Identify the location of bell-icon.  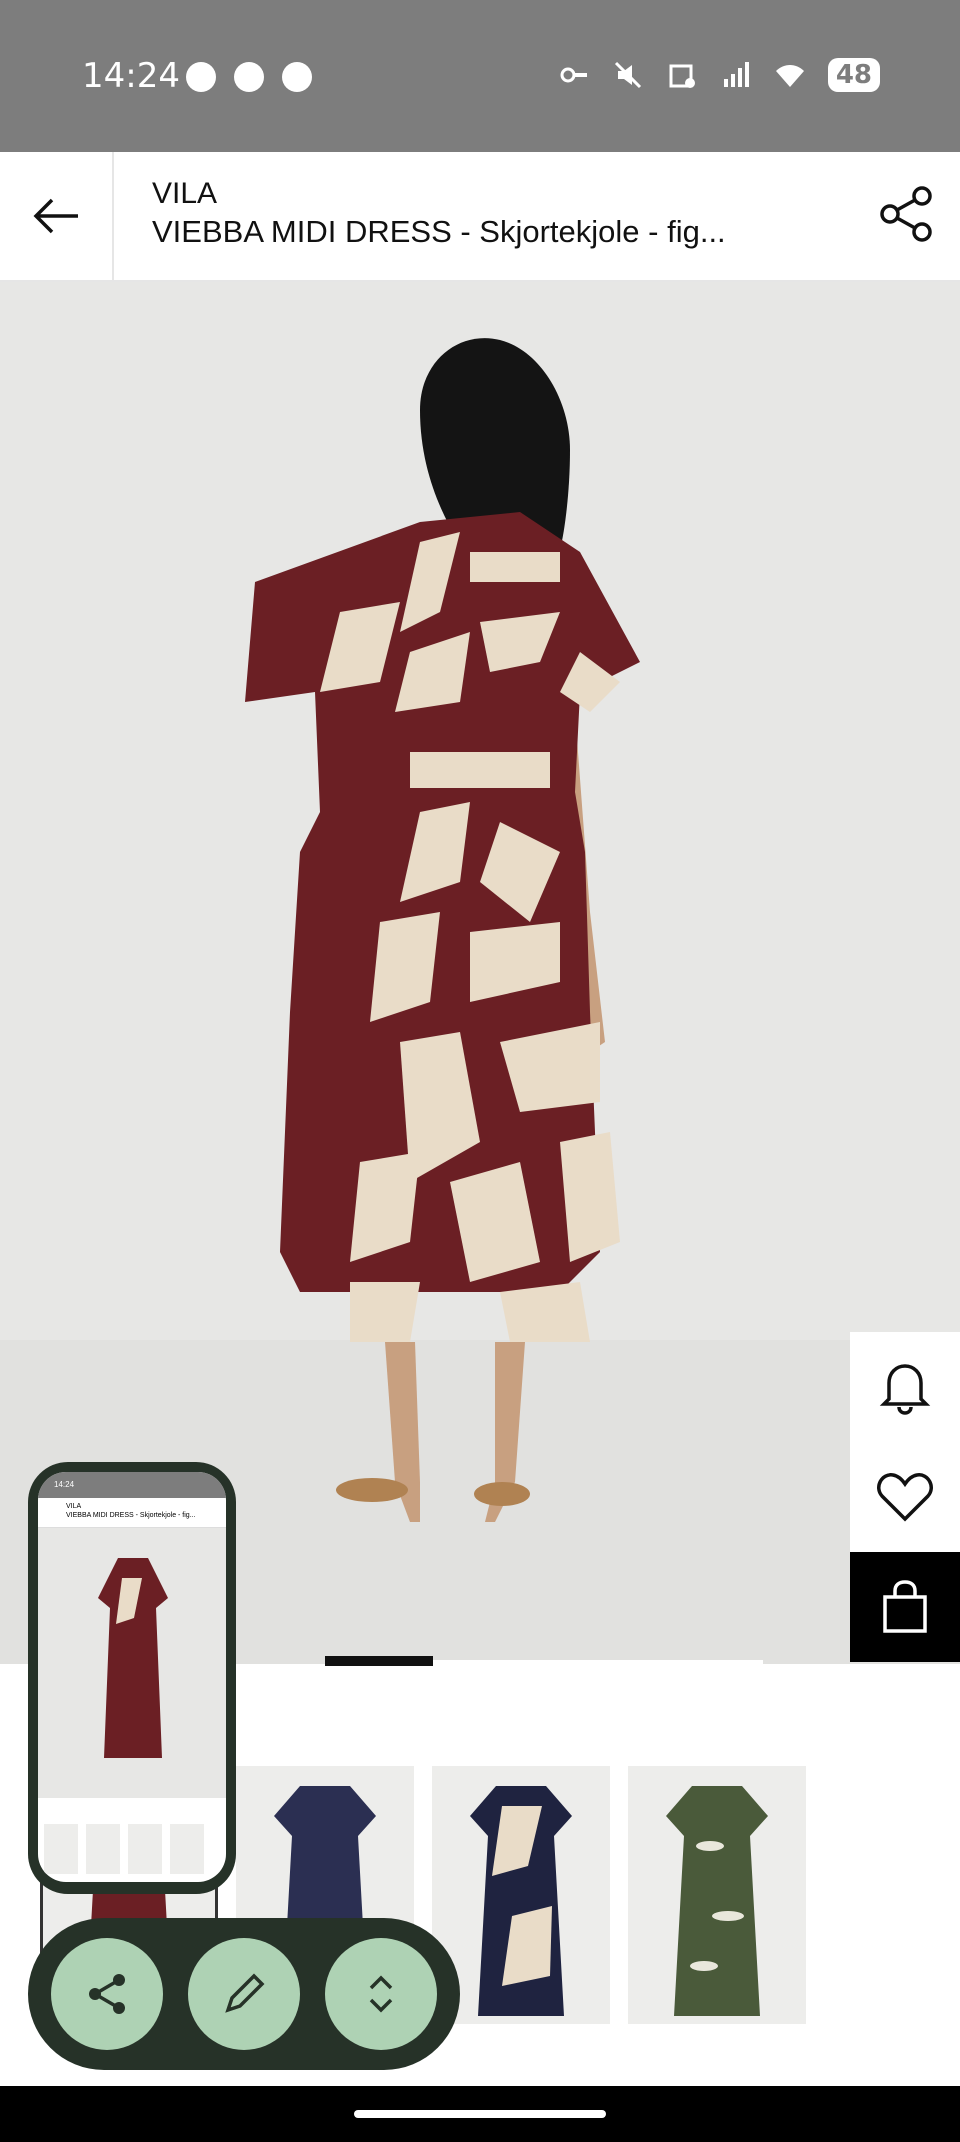
(905, 1389).